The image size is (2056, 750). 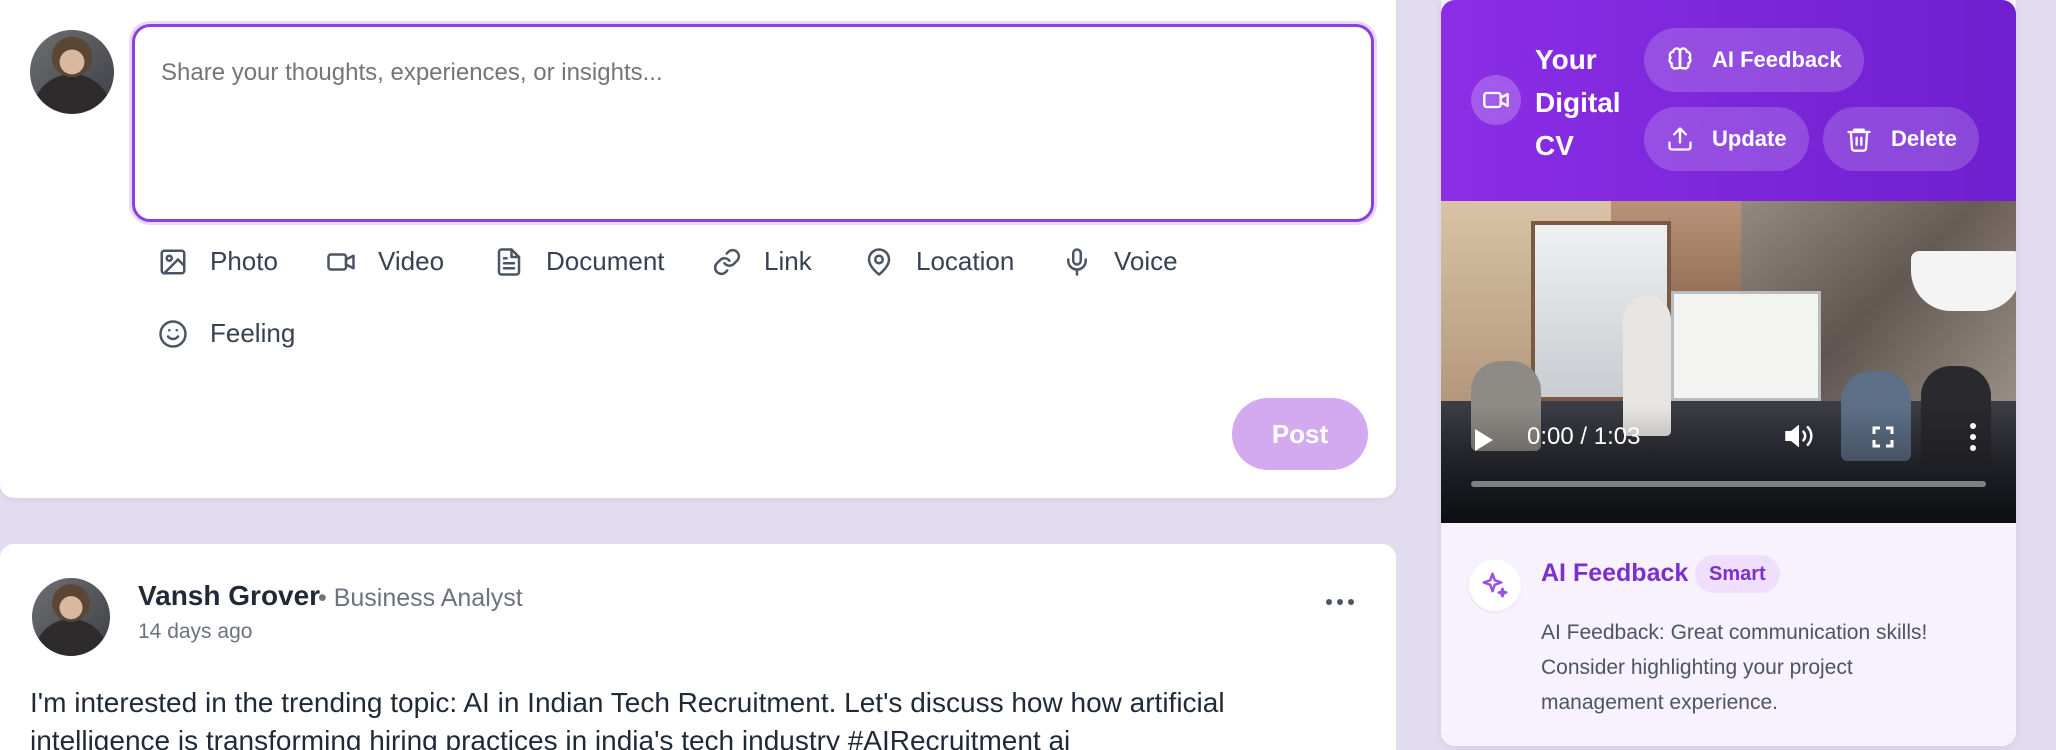 I want to click on post-timestamp: 14 days ago, so click(x=195, y=631).